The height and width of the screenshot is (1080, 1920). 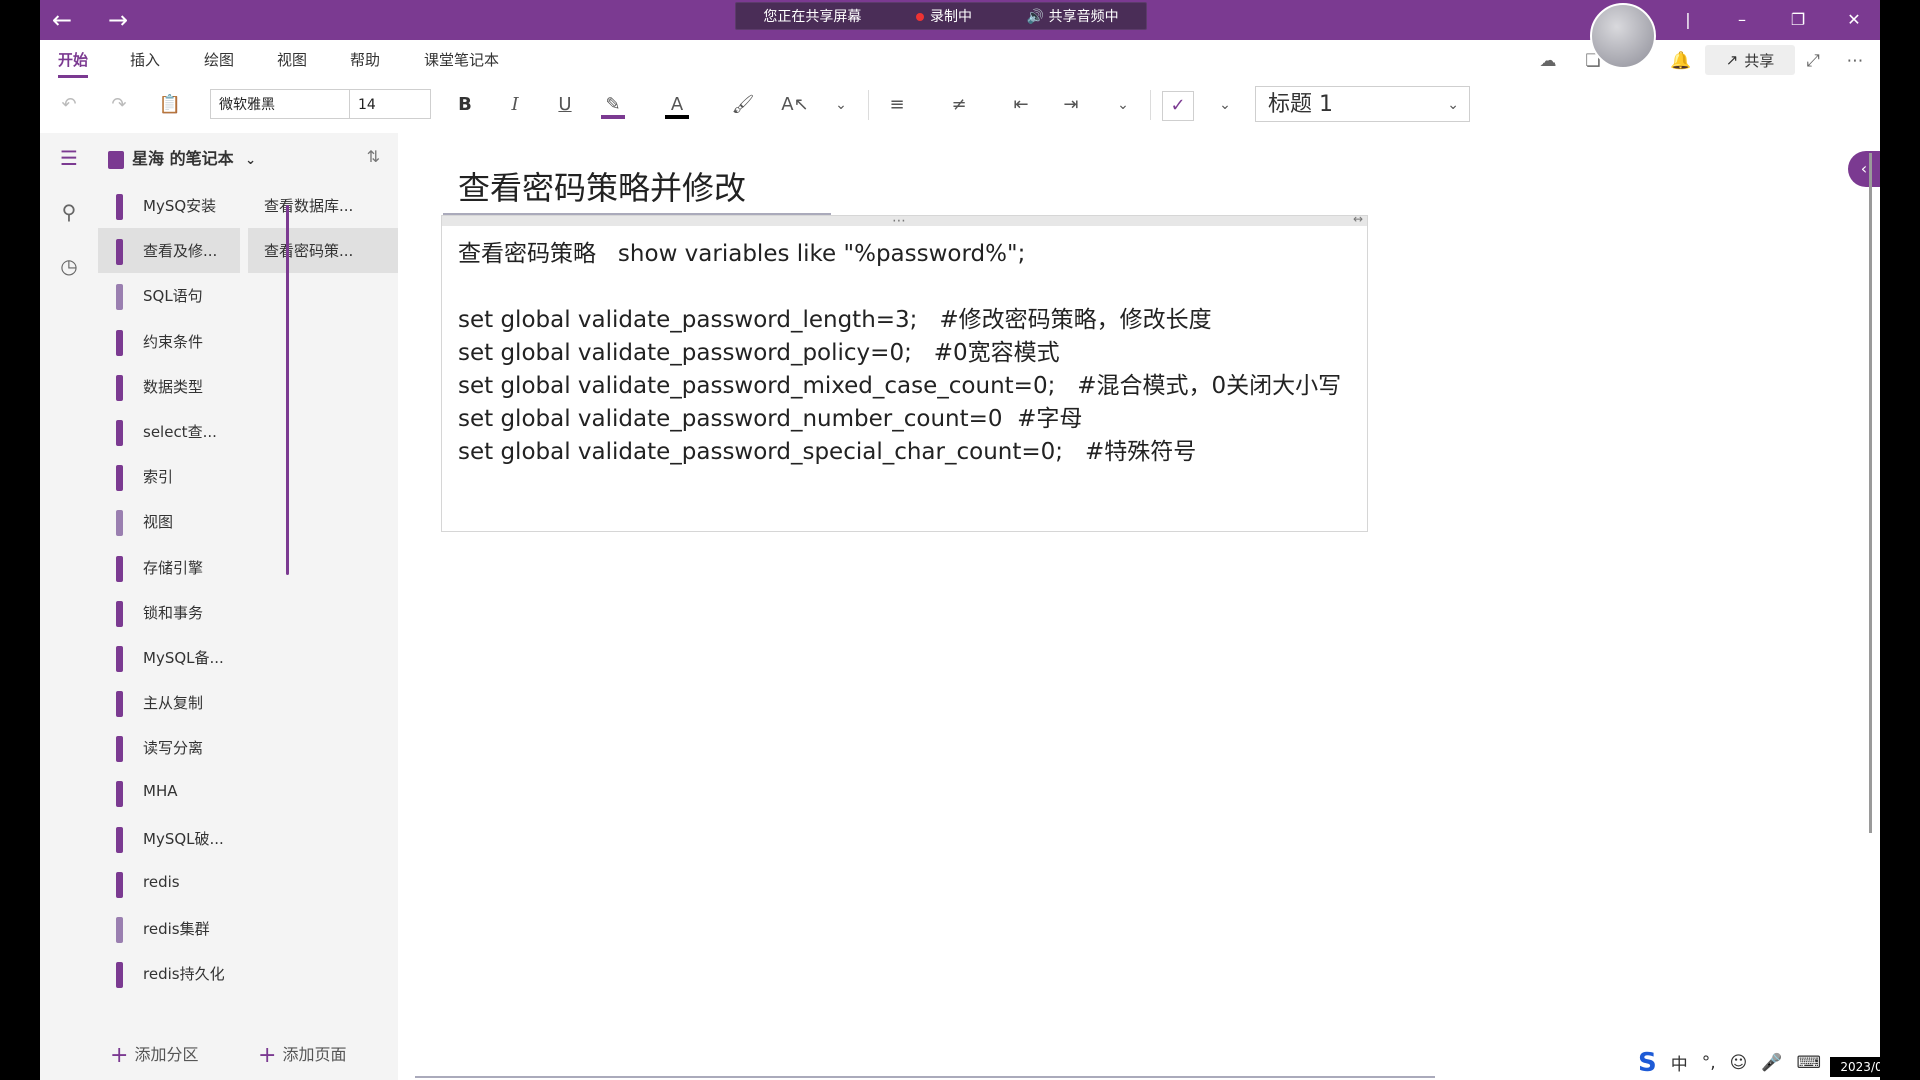 I want to click on sort-icon: ⇅, so click(x=373, y=156).